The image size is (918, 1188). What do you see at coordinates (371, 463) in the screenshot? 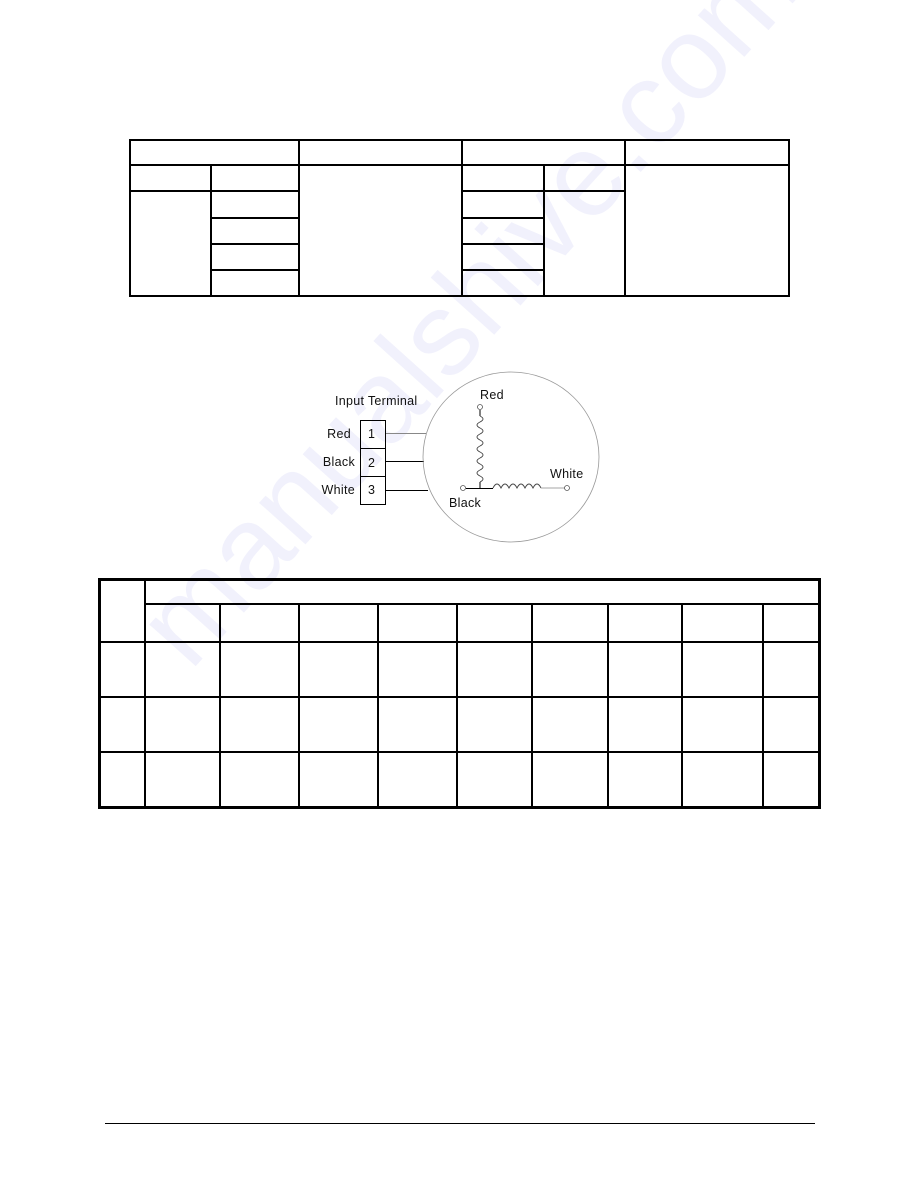
I see `terminal-number-2: 2` at bounding box center [371, 463].